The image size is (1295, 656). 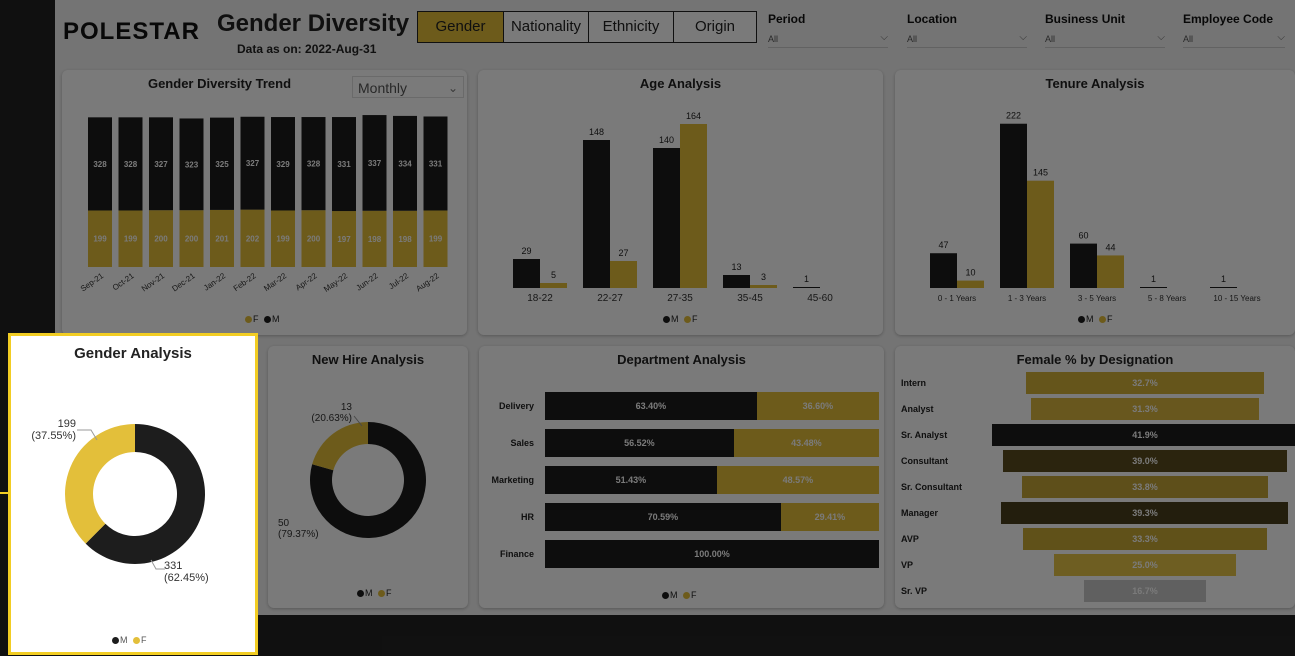 What do you see at coordinates (943, 245) in the screenshot?
I see `male-bar-label: 47` at bounding box center [943, 245].